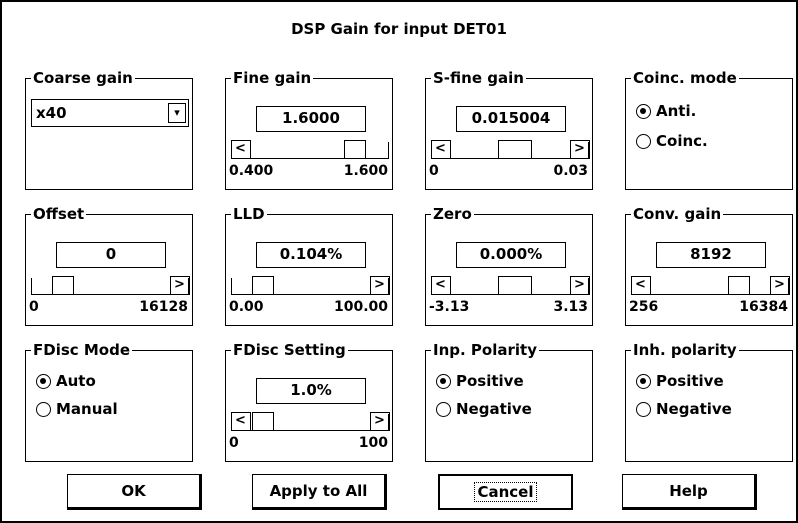 The image size is (798, 523). Describe the element at coordinates (234, 443) in the screenshot. I see `fdisc-setting-min: 0` at that location.